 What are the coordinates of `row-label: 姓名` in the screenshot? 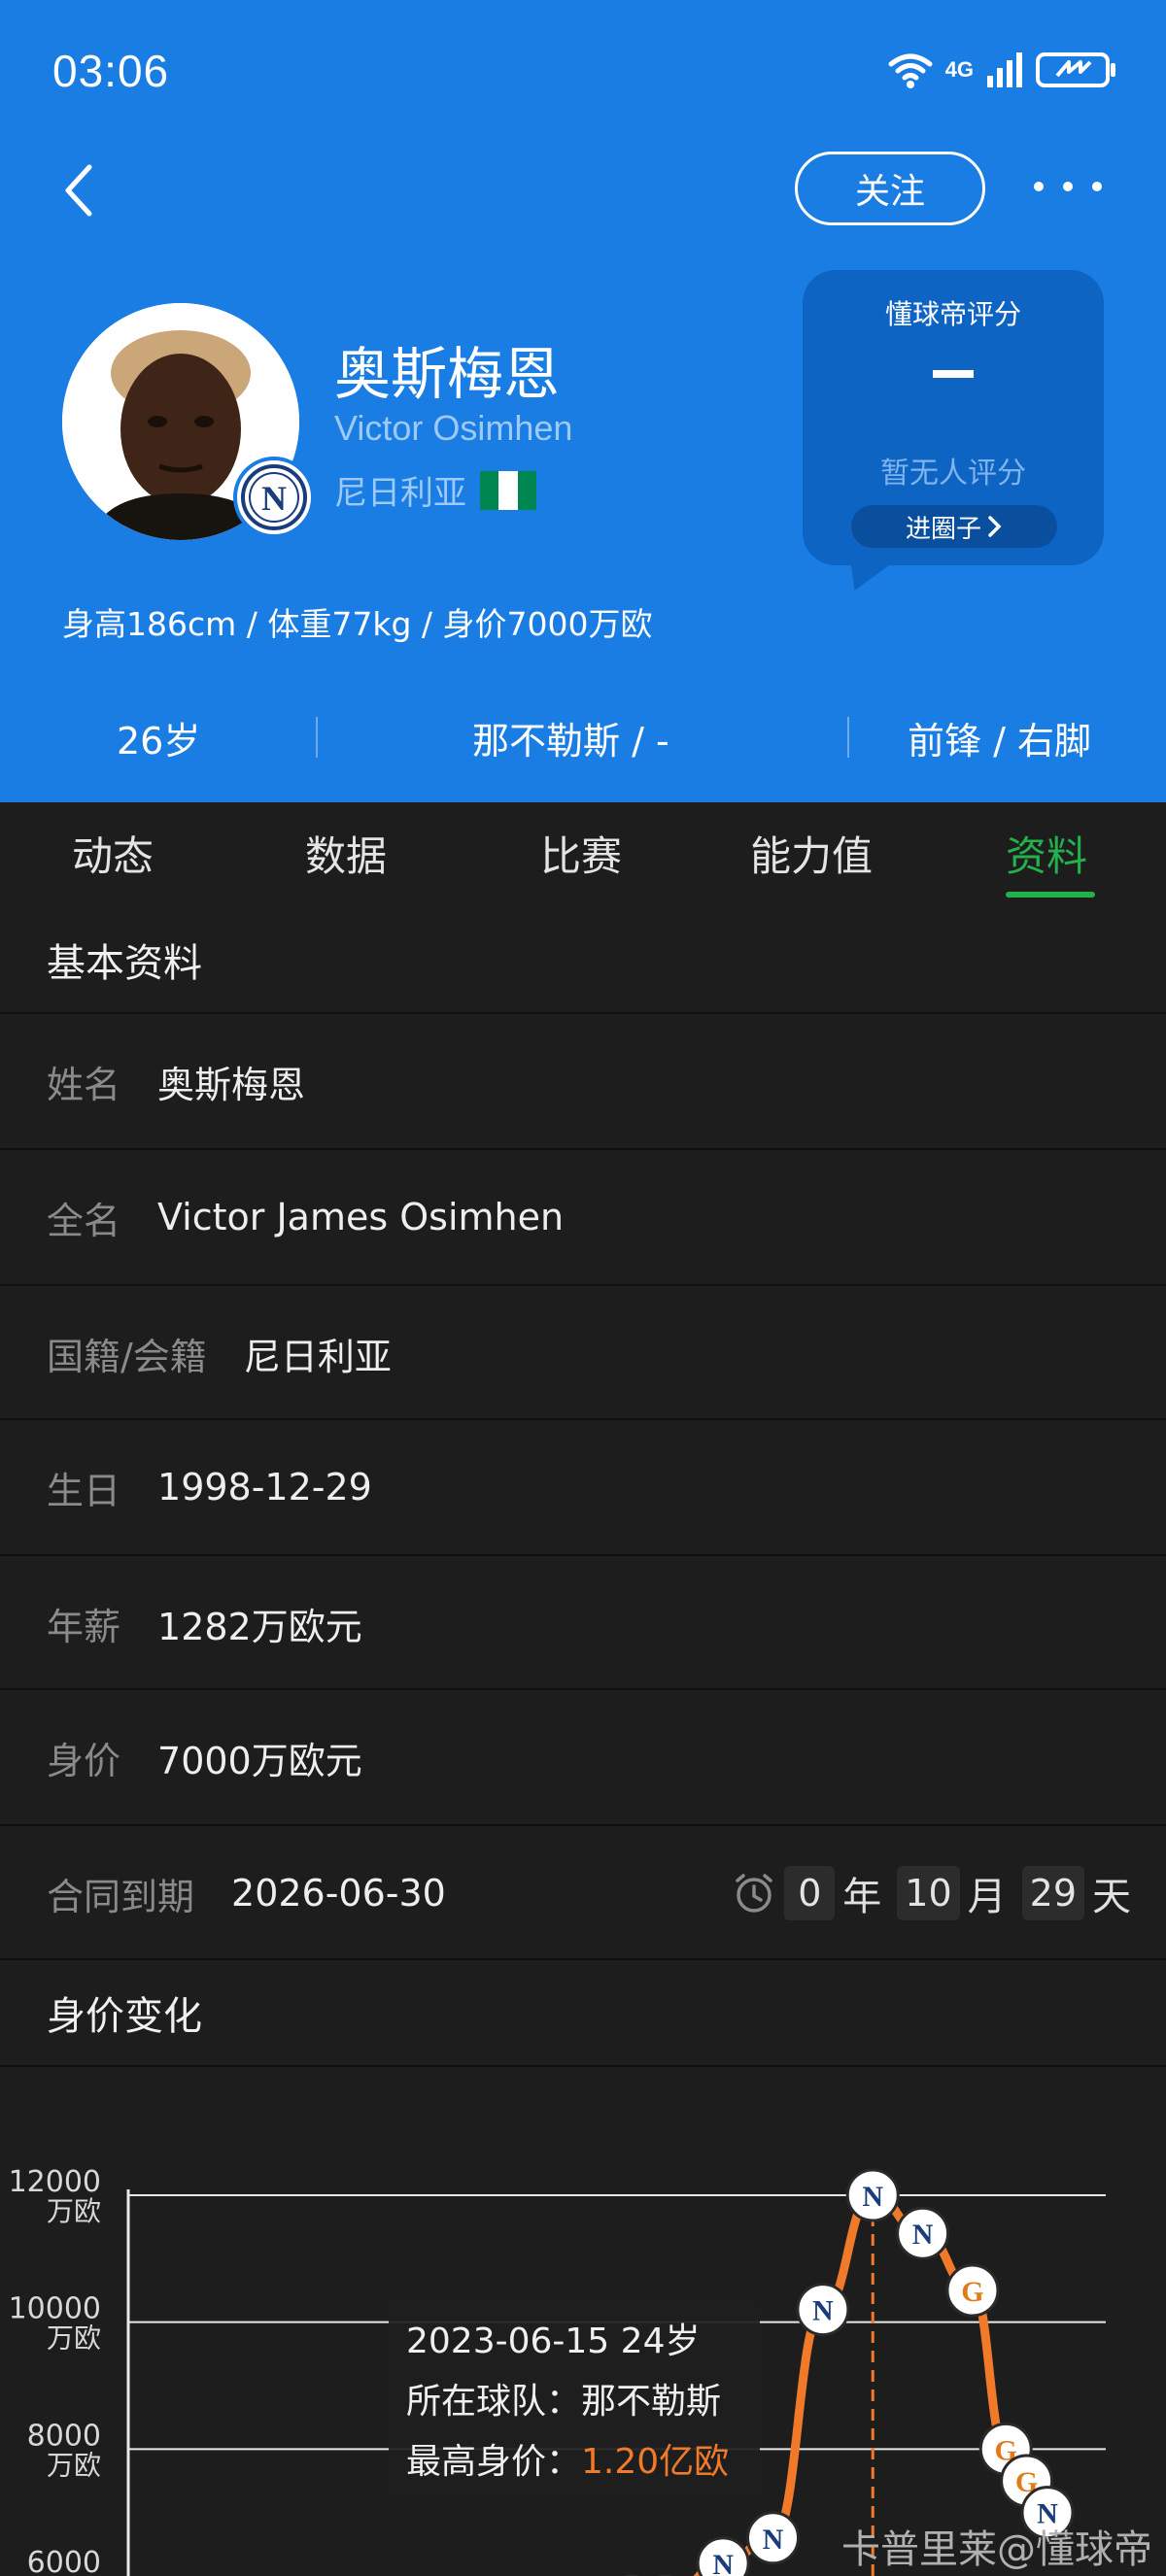 It's located at (84, 1084).